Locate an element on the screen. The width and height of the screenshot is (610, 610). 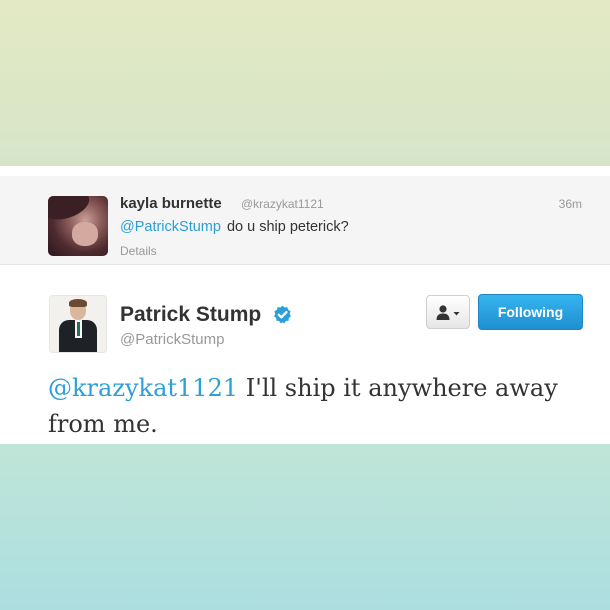
reply-text: @PatrickStump do u ship peterick? is located at coordinates (234, 227).